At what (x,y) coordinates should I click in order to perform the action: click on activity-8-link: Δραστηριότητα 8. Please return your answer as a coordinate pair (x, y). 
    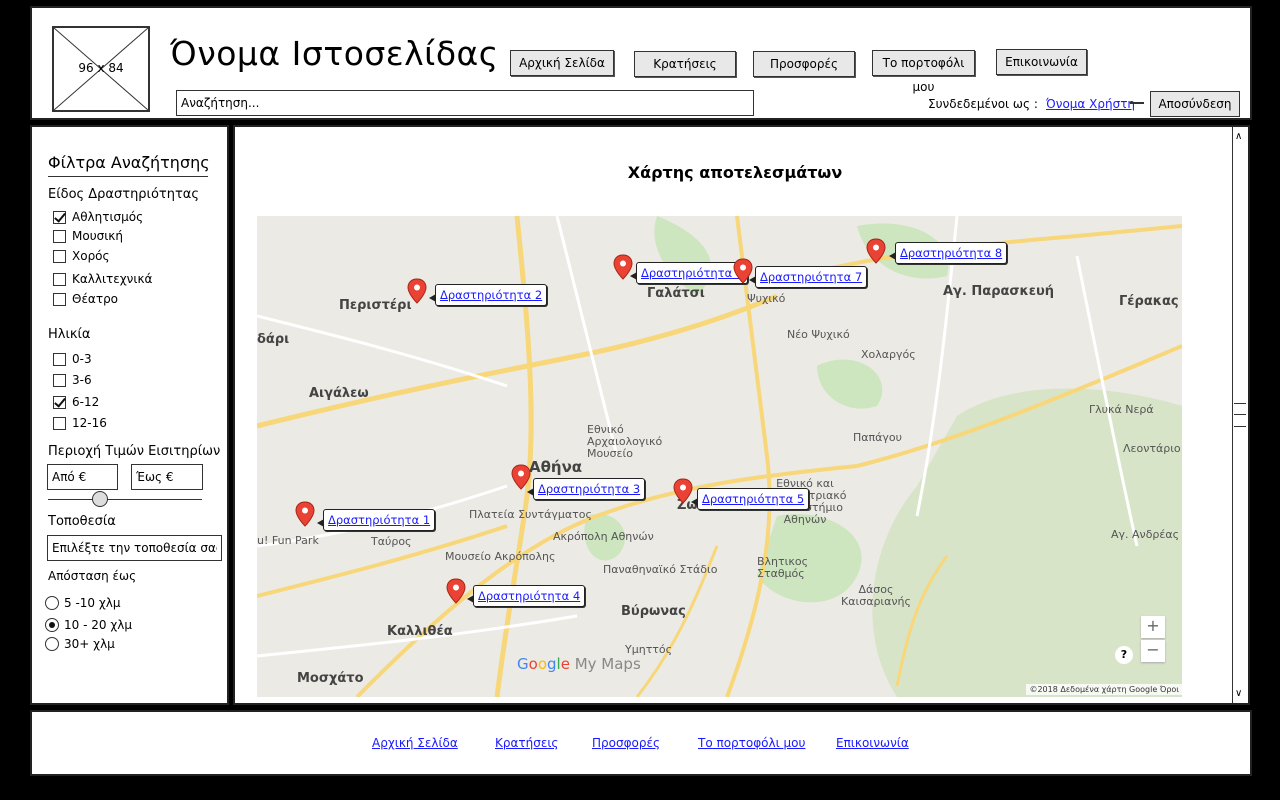
    Looking at the image, I should click on (948, 253).